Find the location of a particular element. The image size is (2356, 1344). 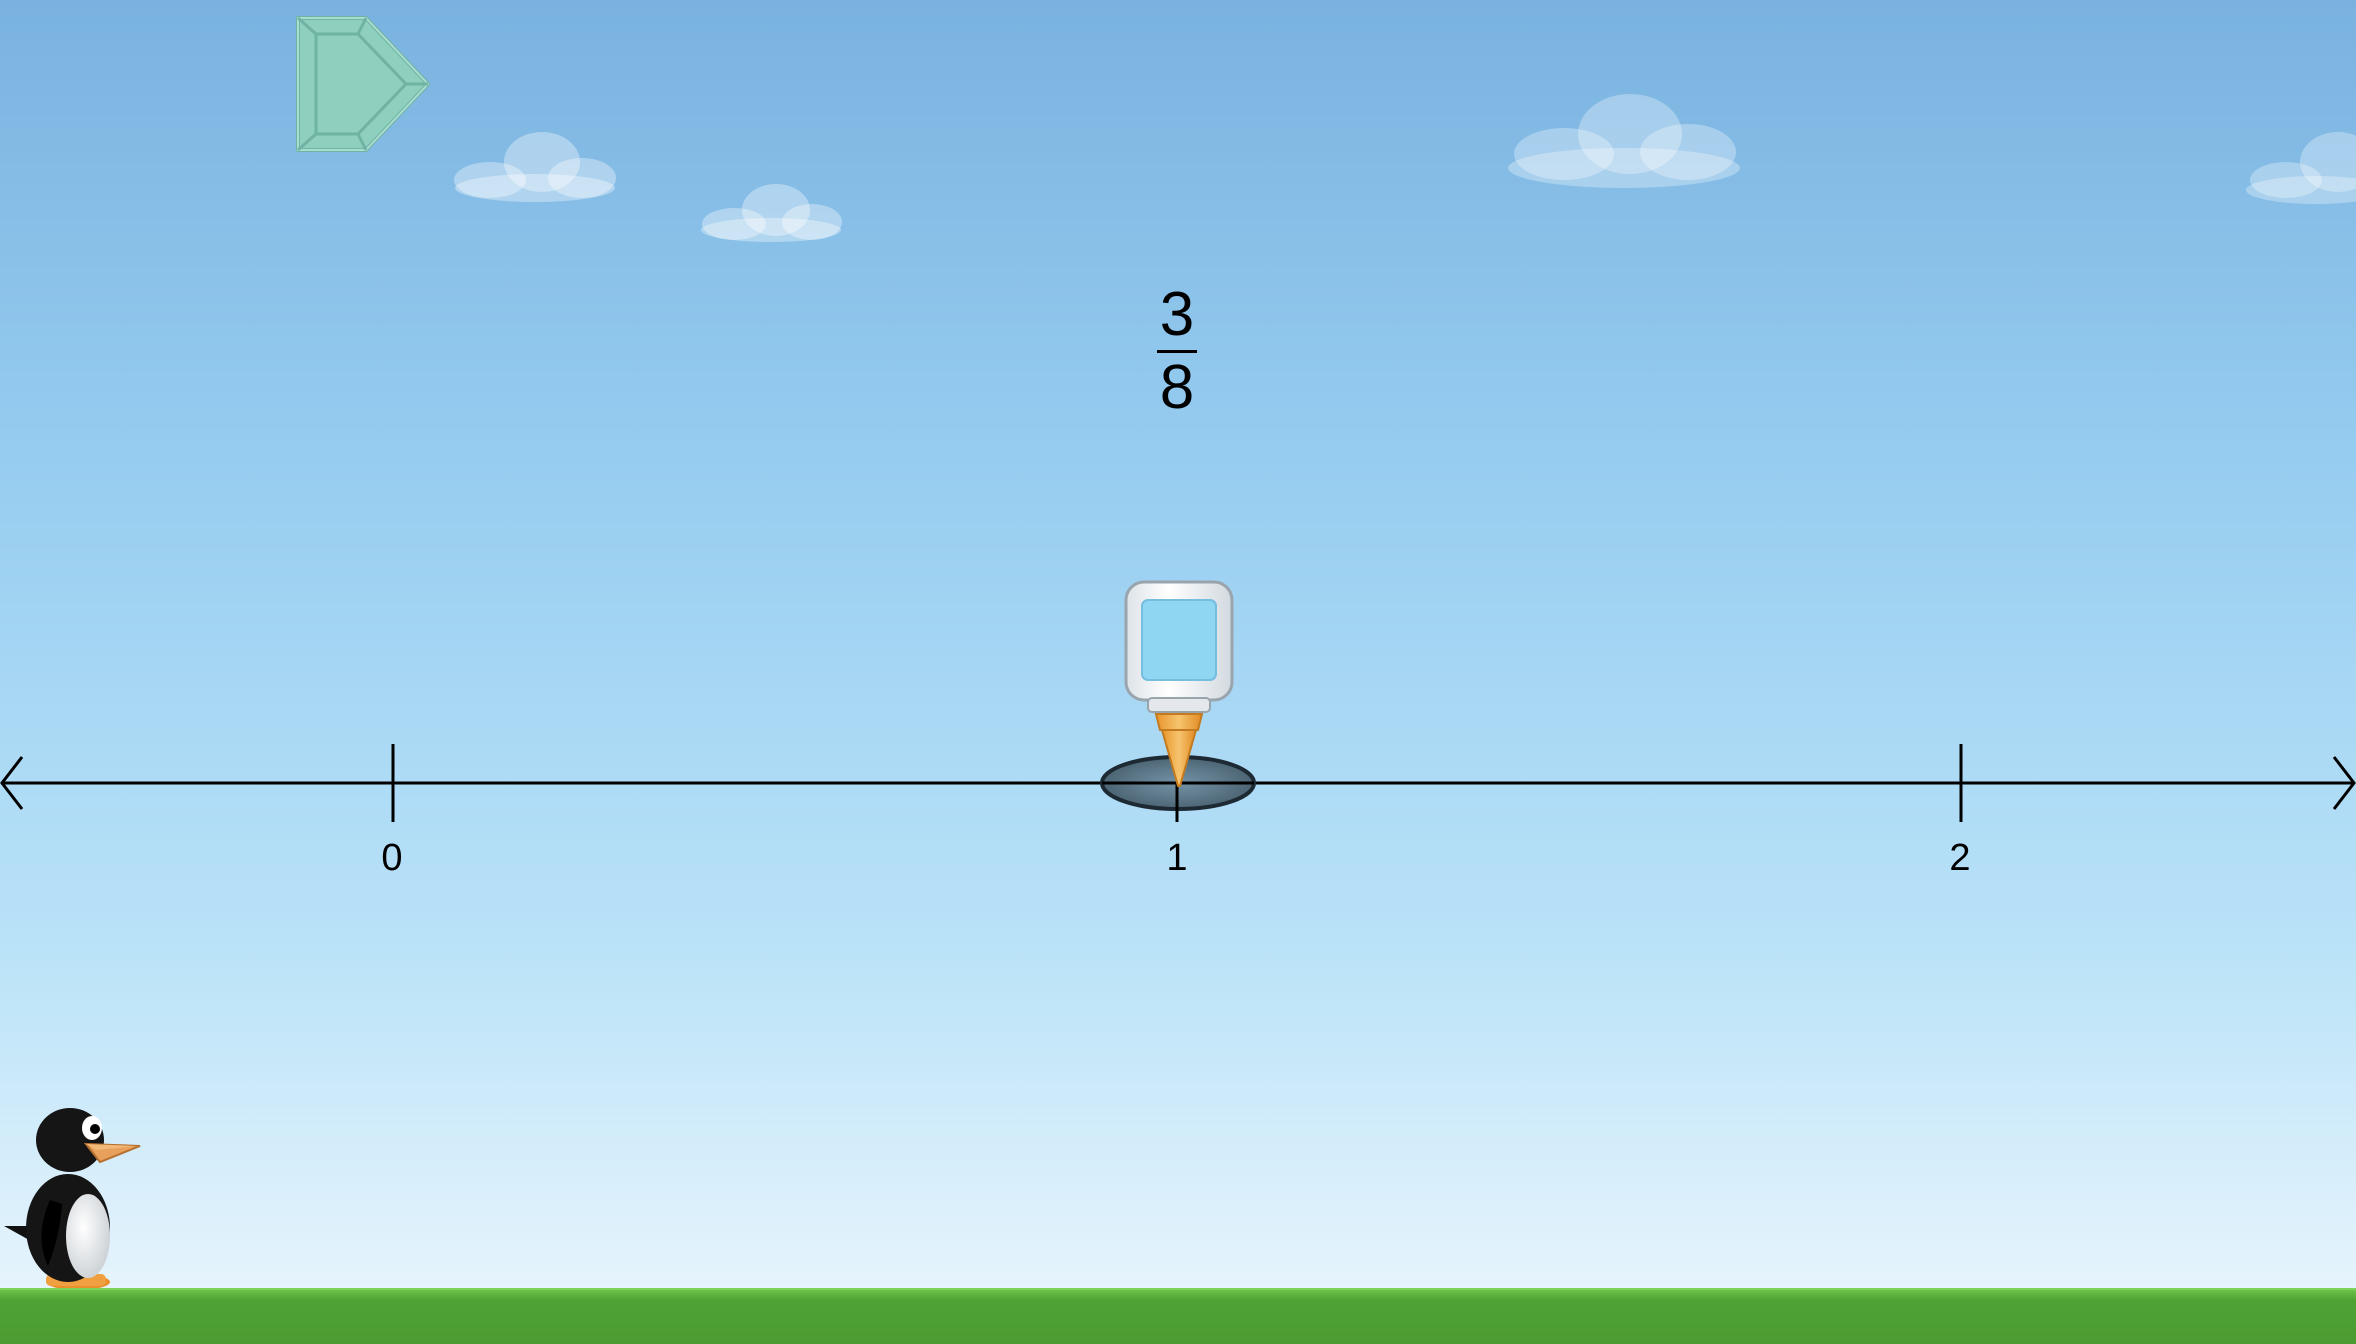

grass-ground is located at coordinates (1178, 1316).